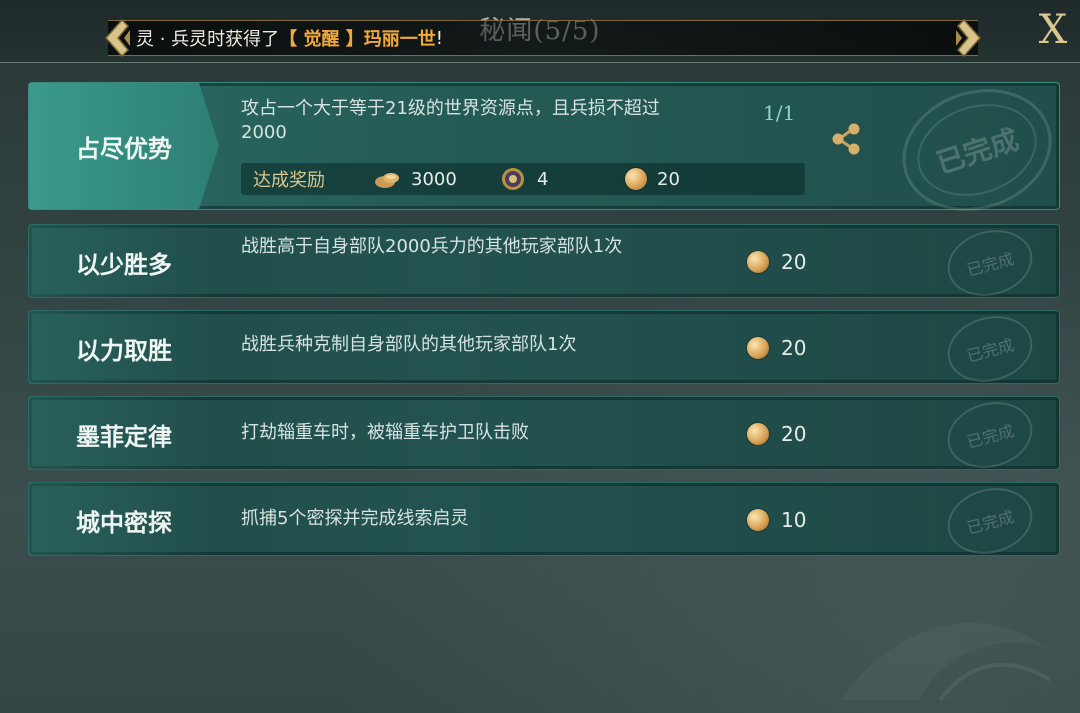 The image size is (1080, 713). I want to click on task-name: 以力取胜, so click(124, 351).